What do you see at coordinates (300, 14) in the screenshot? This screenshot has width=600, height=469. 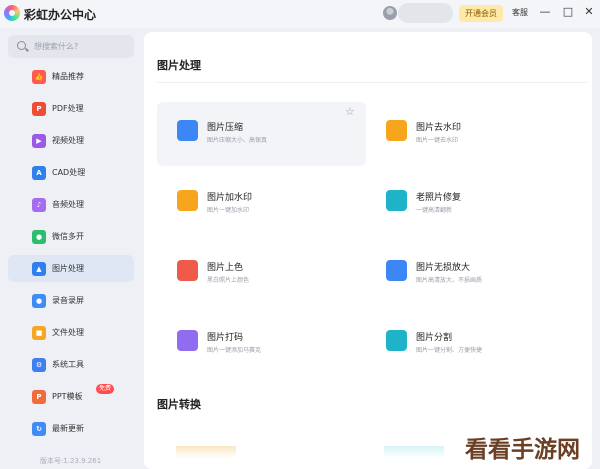 I see `title-bar: 彩虹办公中心 开通会员 客服 — □ ✕` at bounding box center [300, 14].